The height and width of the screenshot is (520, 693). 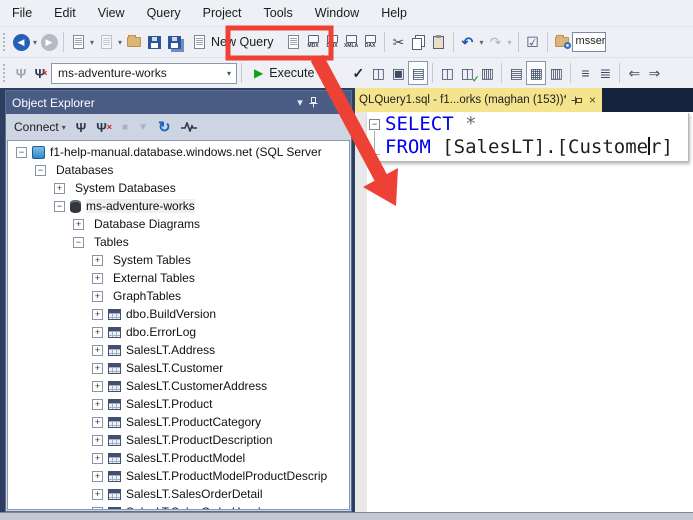 I want to click on tree-item: + System Tables, so click(x=178, y=260).